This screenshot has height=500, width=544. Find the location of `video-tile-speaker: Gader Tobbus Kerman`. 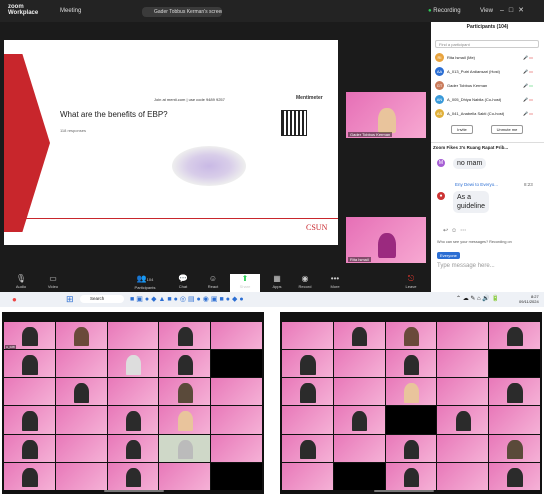

video-tile-speaker: Gader Tobbus Kerman is located at coordinates (386, 115).